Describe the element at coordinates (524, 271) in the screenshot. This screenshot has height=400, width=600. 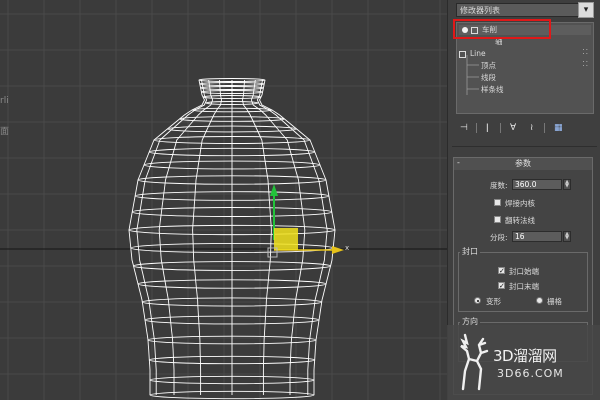
I see `cap-start-label: 封口始端` at that location.